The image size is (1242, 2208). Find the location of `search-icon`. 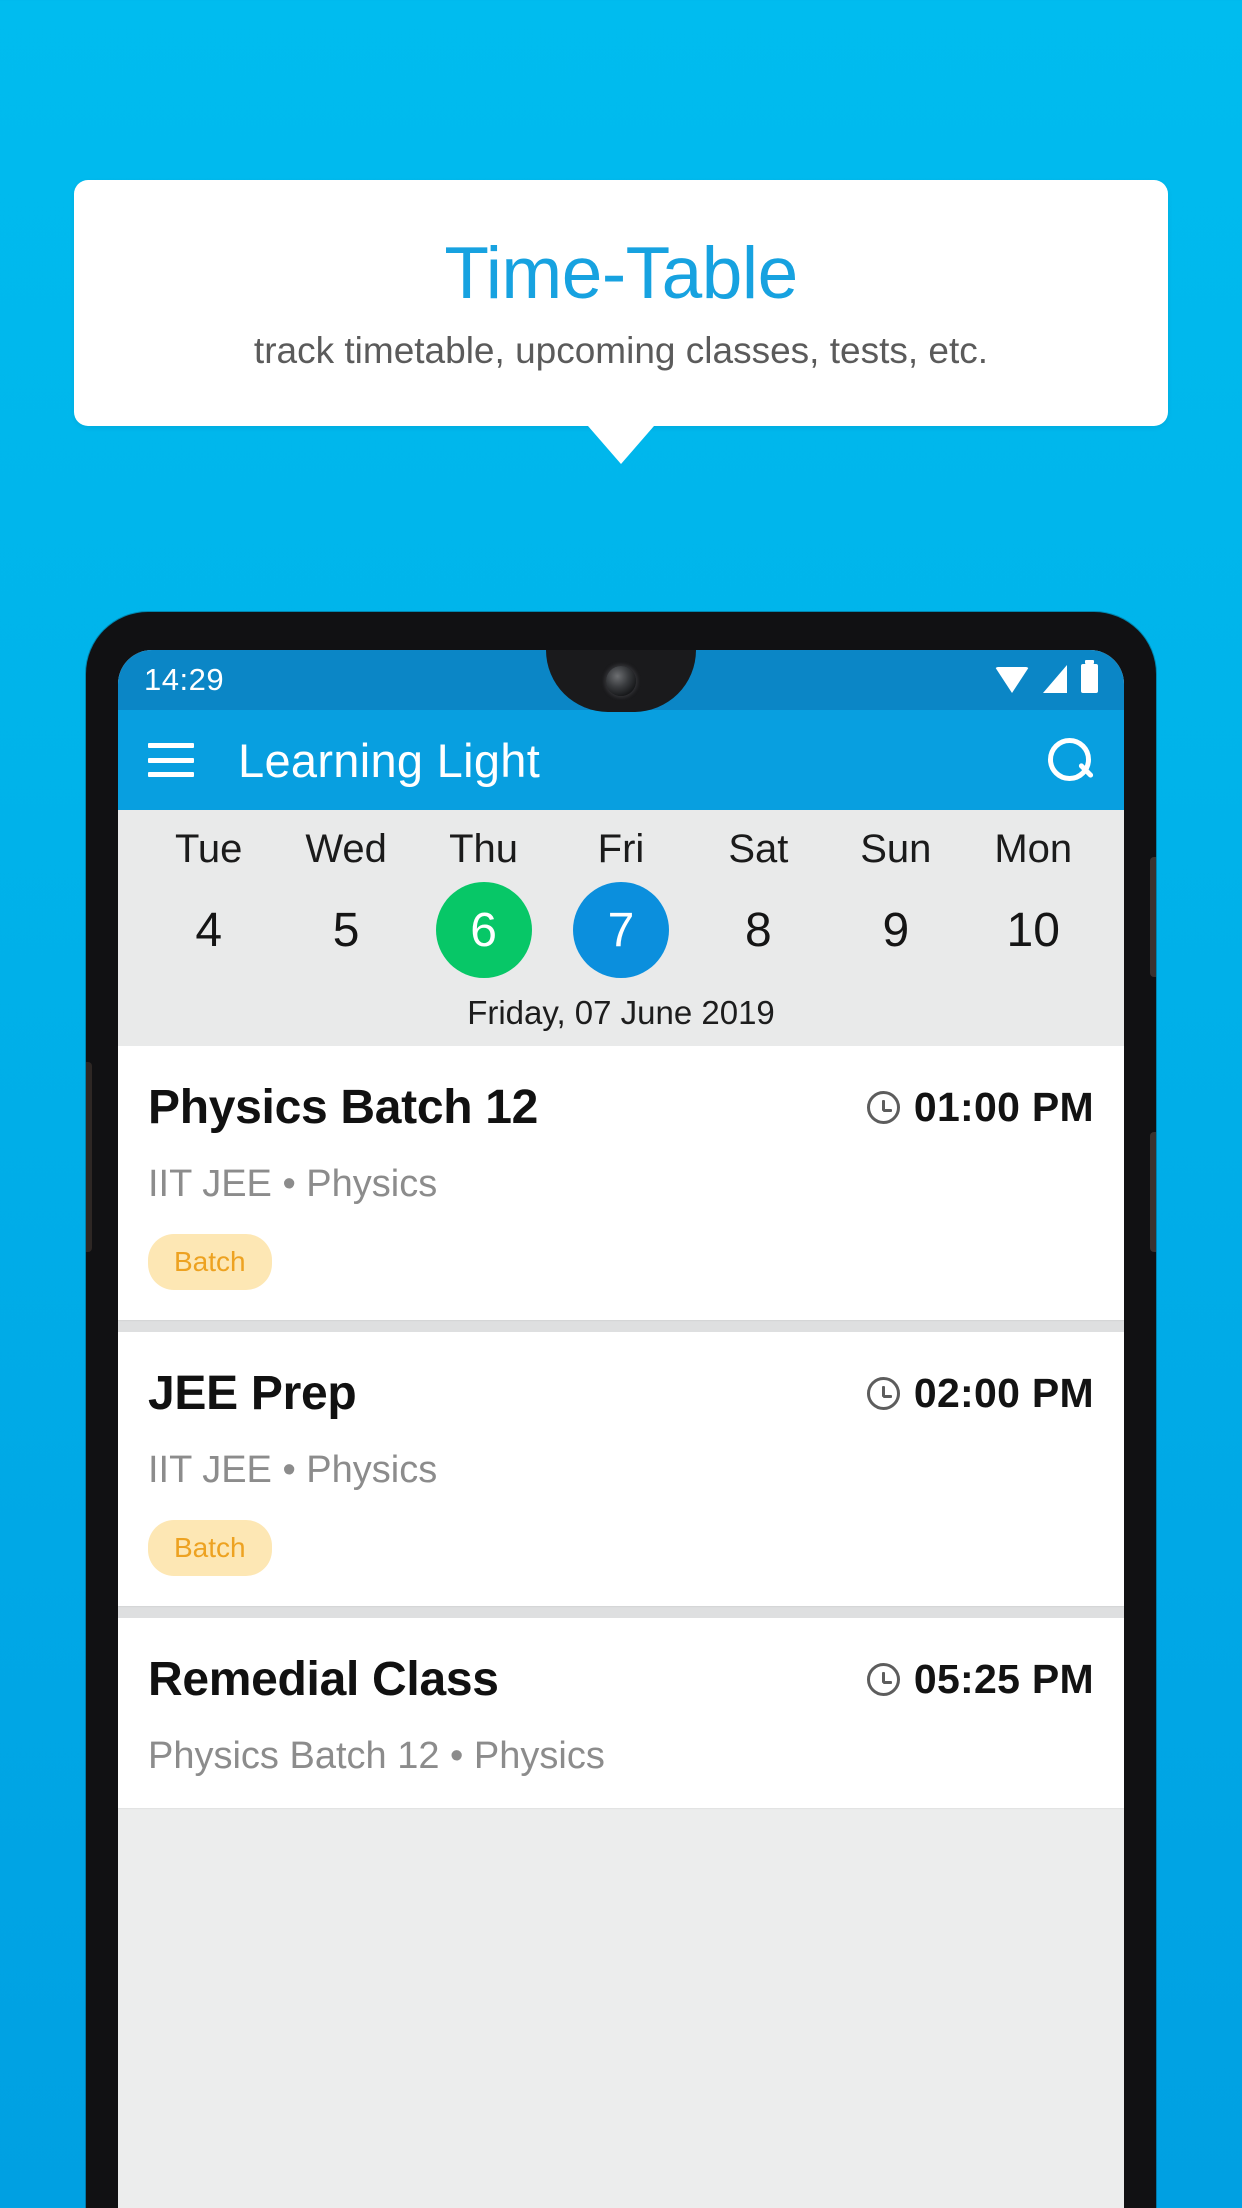

search-icon is located at coordinates (1070, 760).